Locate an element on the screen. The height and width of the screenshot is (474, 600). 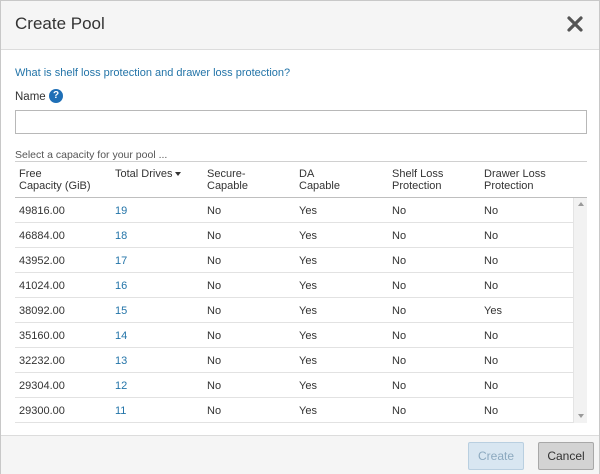
cell-capacity: 29300.00 is located at coordinates (42, 411).